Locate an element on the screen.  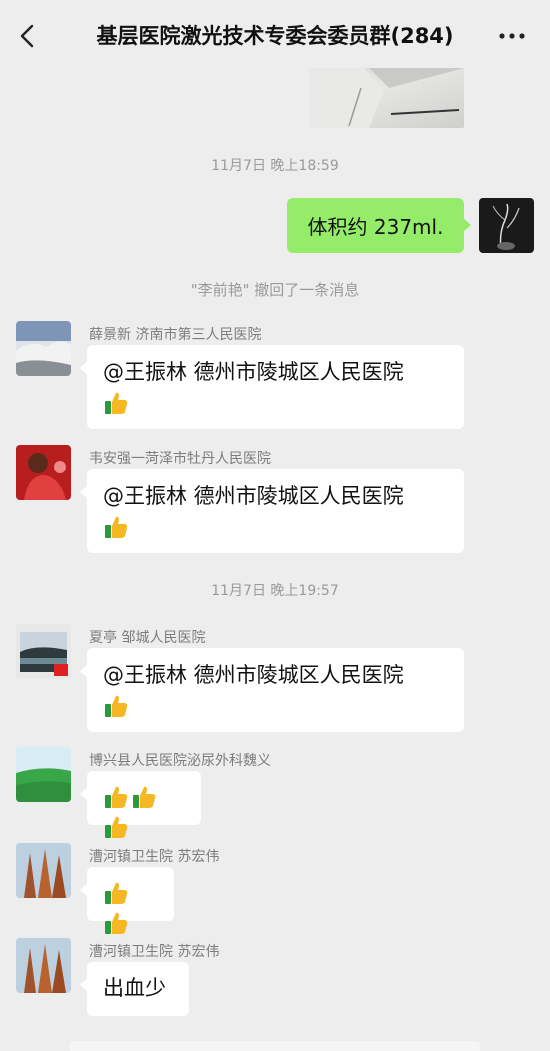
timestamp: 11月7日 晚上19:57 is located at coordinates (275, 591).